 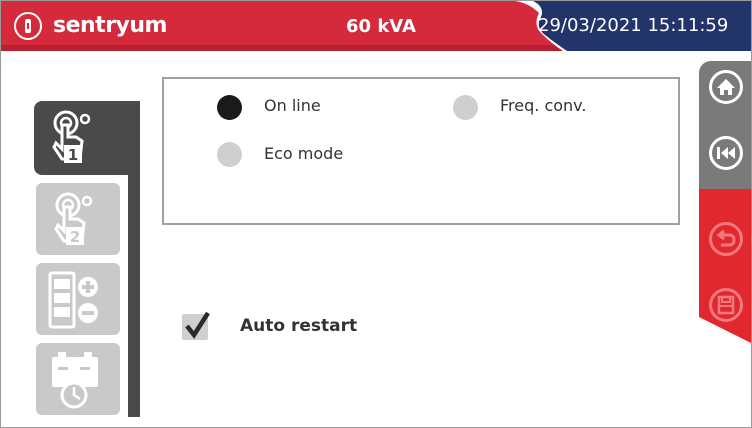 I want to click on undo-button, so click(x=726, y=239).